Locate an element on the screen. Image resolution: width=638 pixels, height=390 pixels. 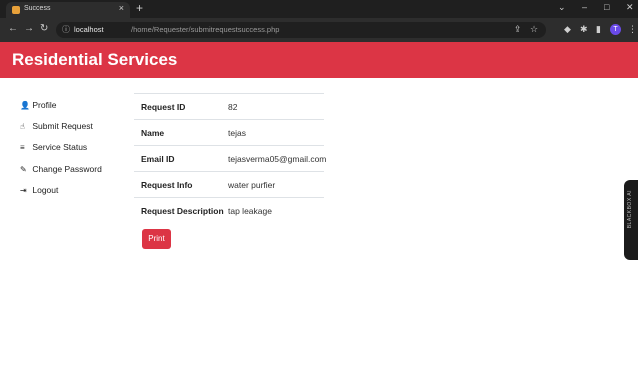
table-row: Request ID 82 is located at coordinates (229, 106).